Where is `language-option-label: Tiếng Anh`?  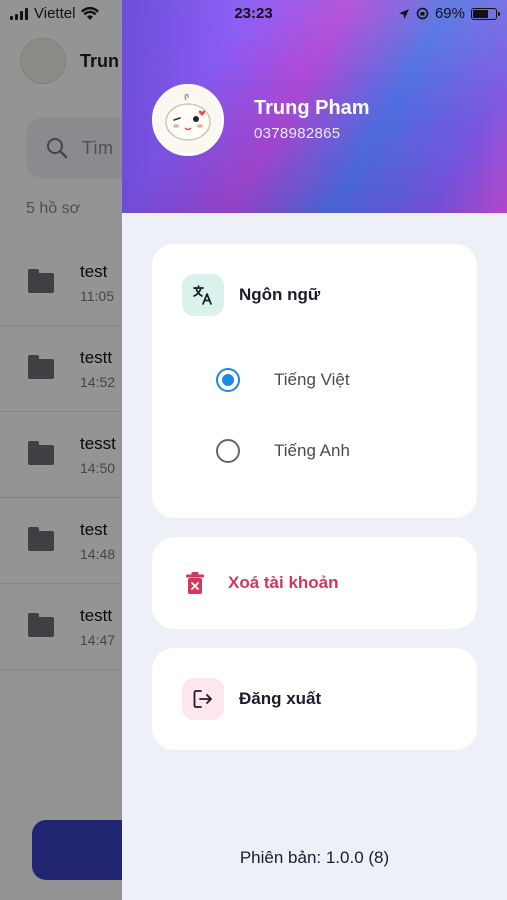
language-option-label: Tiếng Anh is located at coordinates (312, 450).